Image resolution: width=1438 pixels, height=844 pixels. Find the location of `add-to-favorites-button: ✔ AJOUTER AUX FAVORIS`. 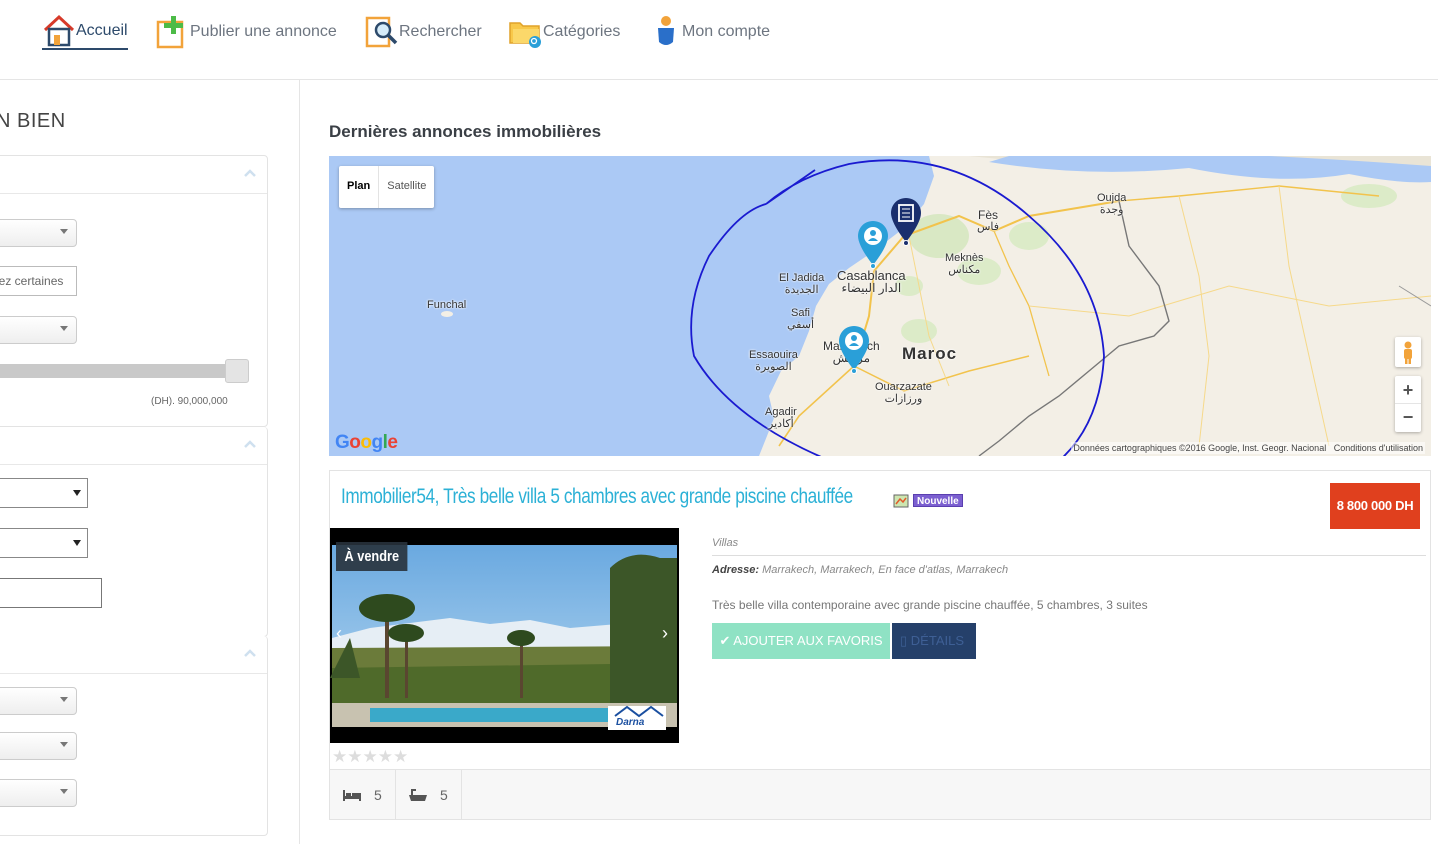

add-to-favorites-button: ✔ AJOUTER AUX FAVORIS is located at coordinates (801, 641).